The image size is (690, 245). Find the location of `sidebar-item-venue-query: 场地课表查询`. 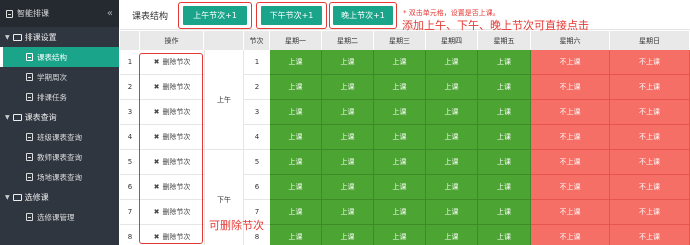

sidebar-item-venue-query: 场地课表查询 is located at coordinates (59, 177).